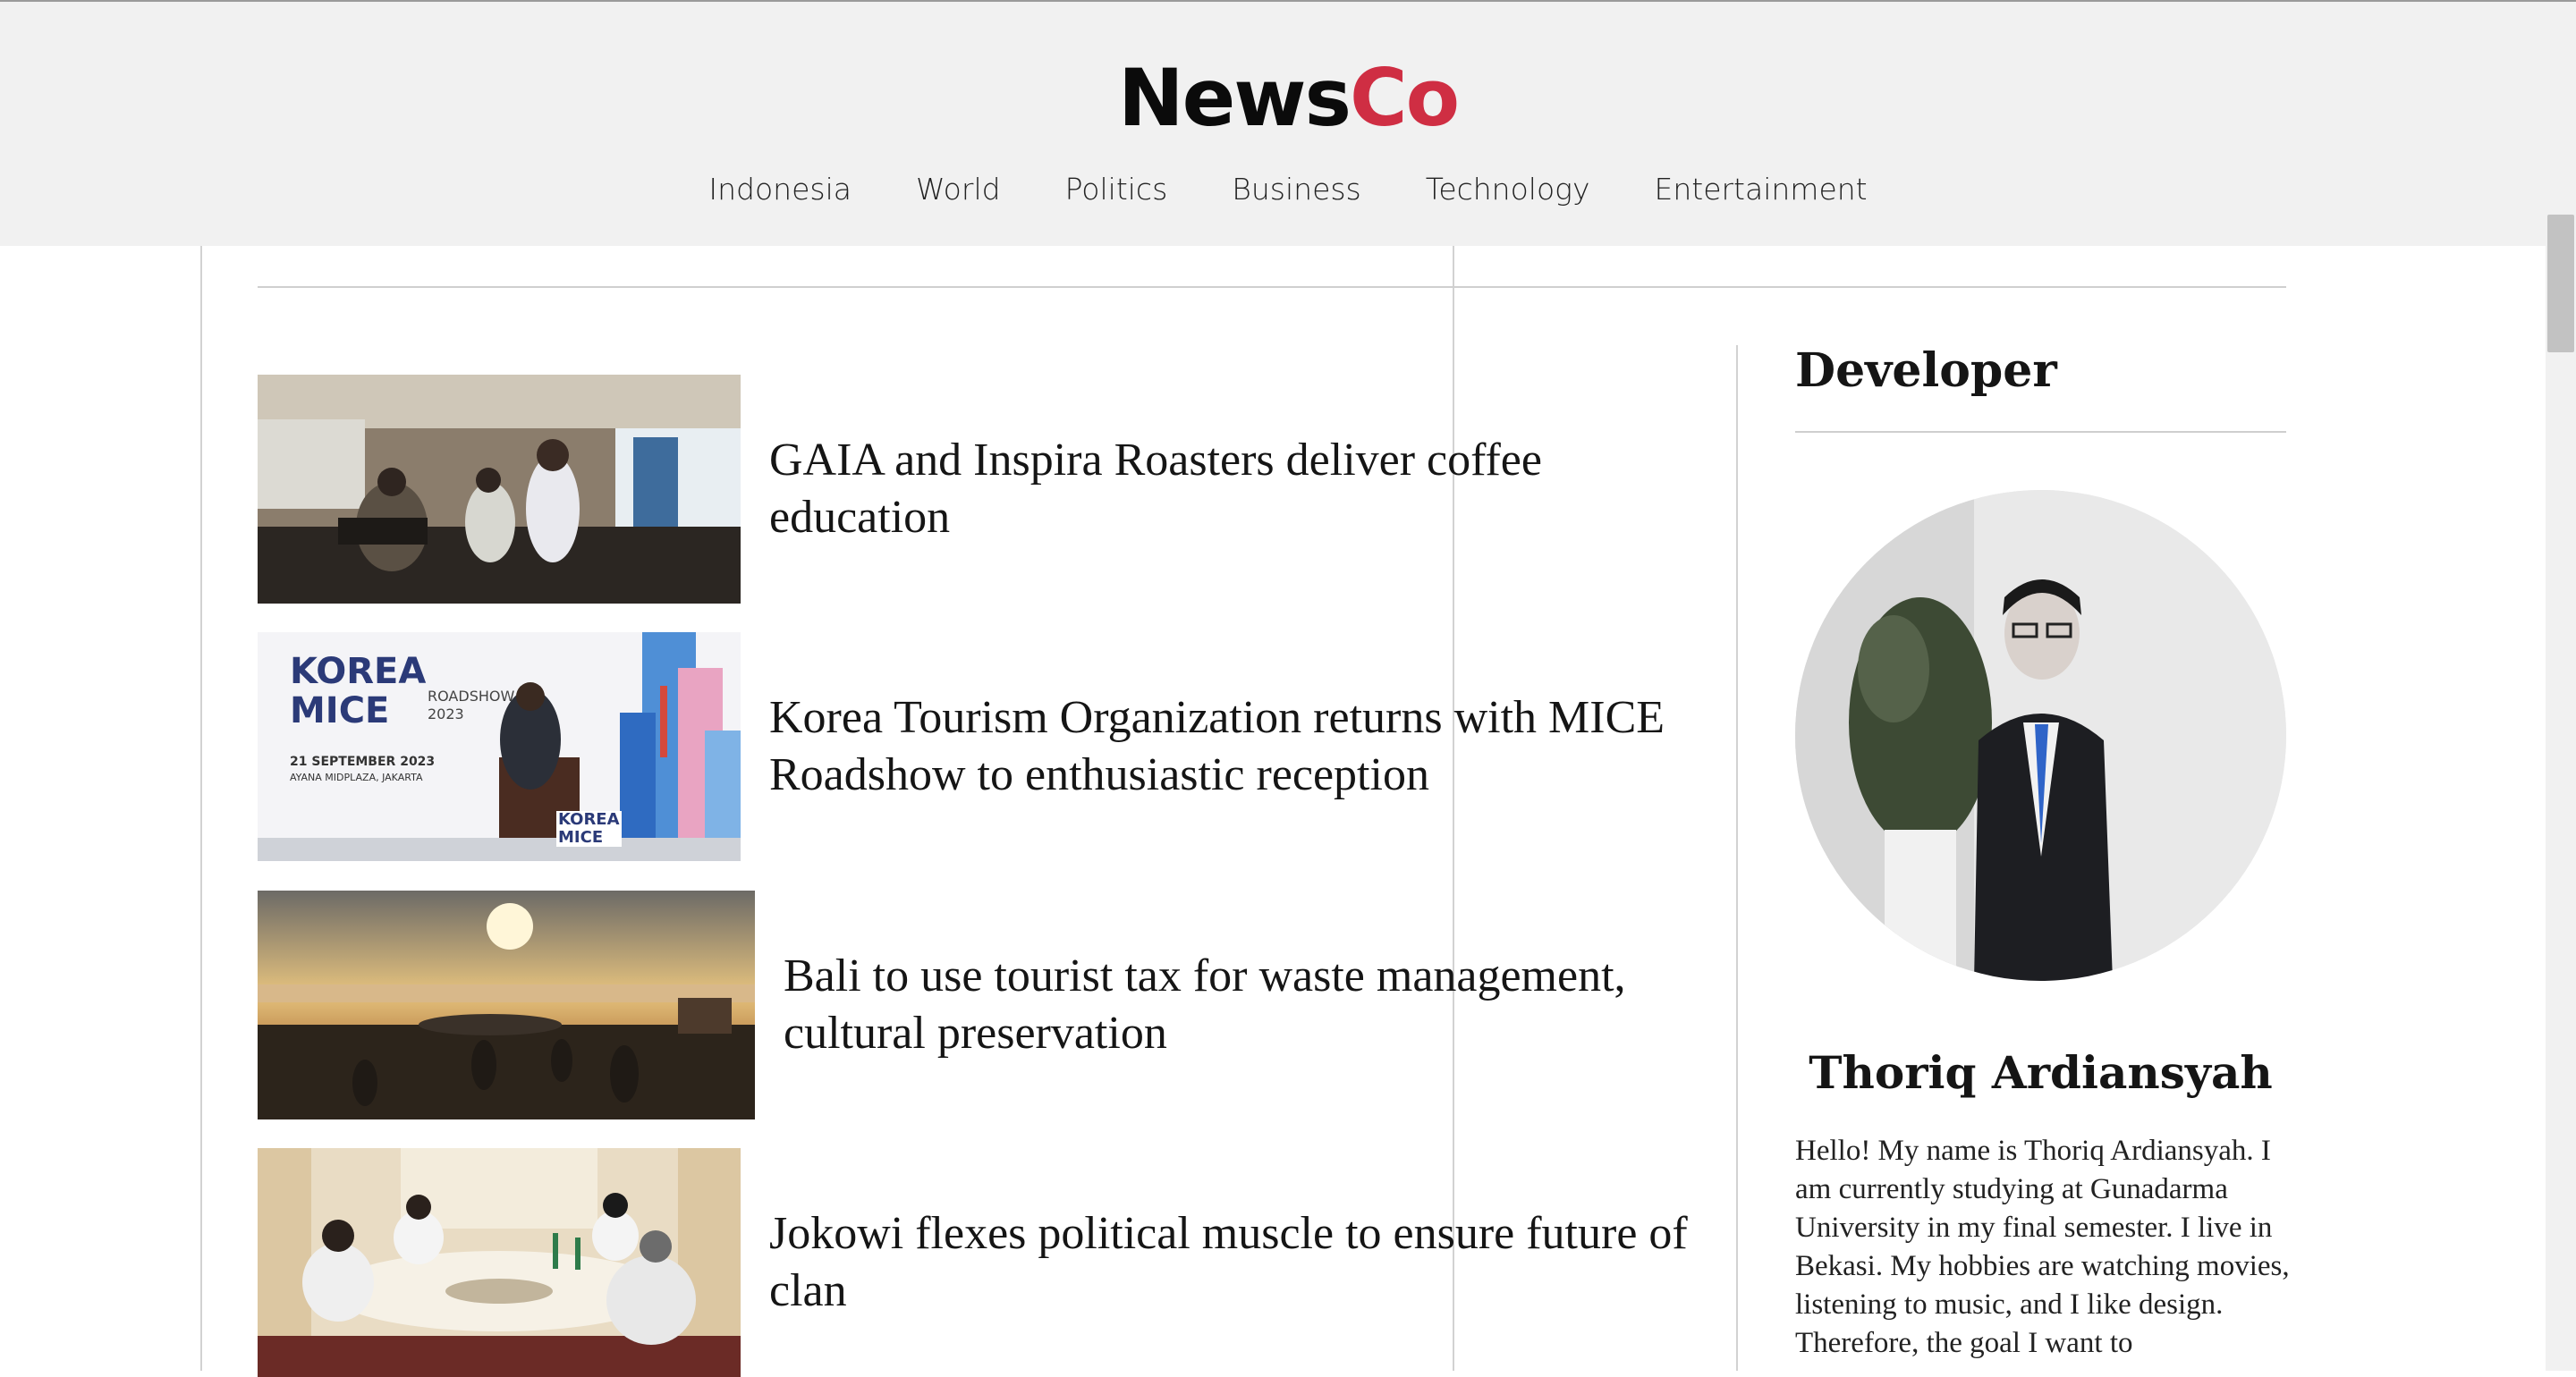  What do you see at coordinates (958, 189) in the screenshot?
I see `nav-world: World` at bounding box center [958, 189].